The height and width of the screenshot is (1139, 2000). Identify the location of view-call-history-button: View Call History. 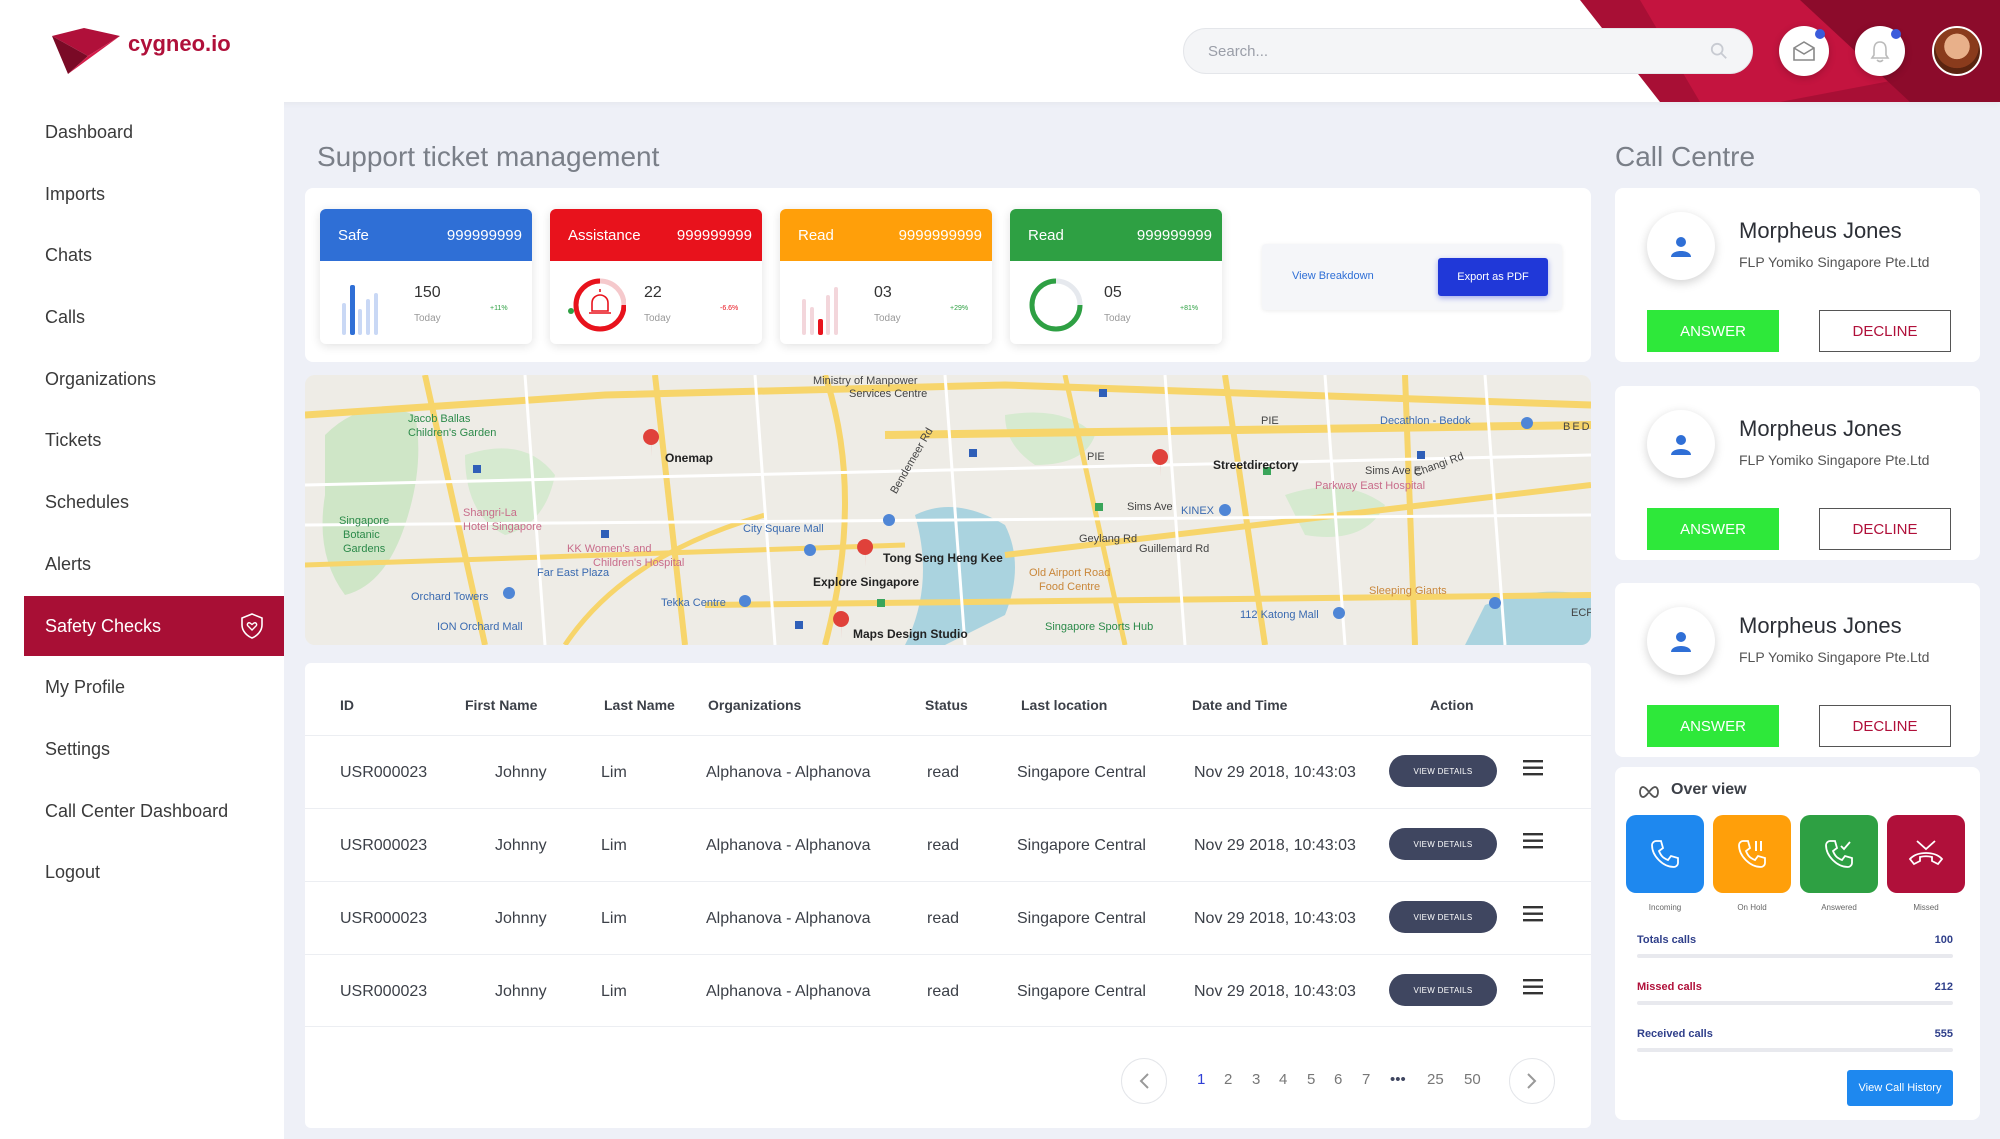
(1900, 1088).